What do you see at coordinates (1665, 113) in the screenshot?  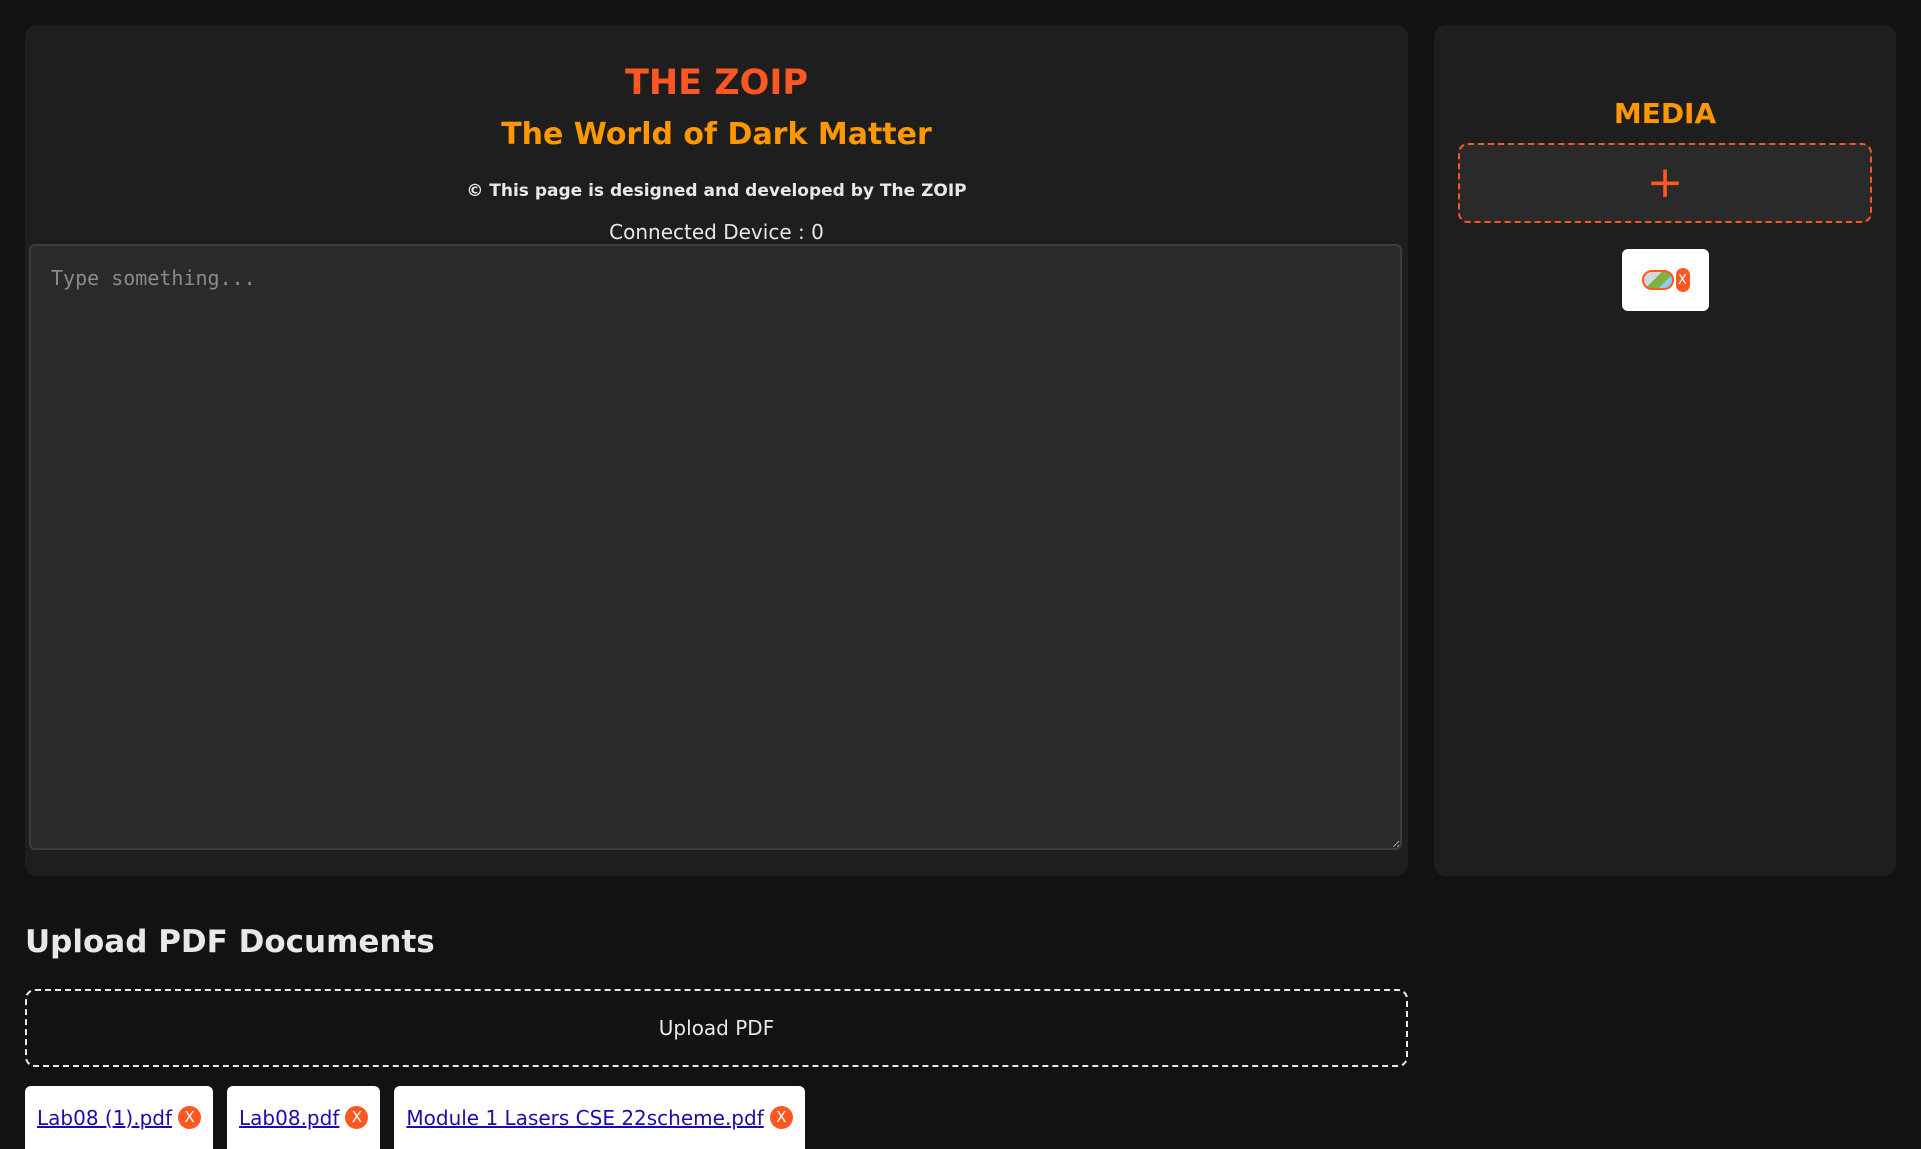 I see `media-title: MEDIA` at bounding box center [1665, 113].